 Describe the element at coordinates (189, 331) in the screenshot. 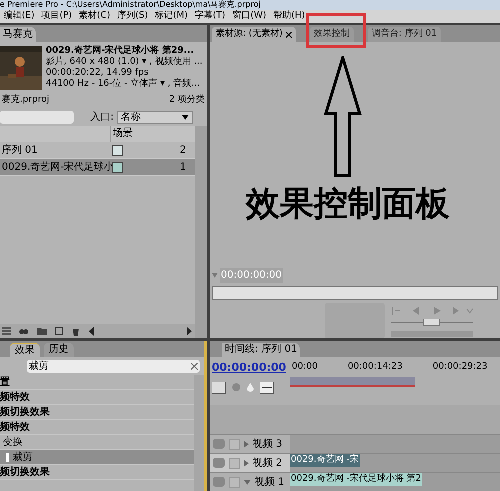

I see `scroll-right-icon` at that location.